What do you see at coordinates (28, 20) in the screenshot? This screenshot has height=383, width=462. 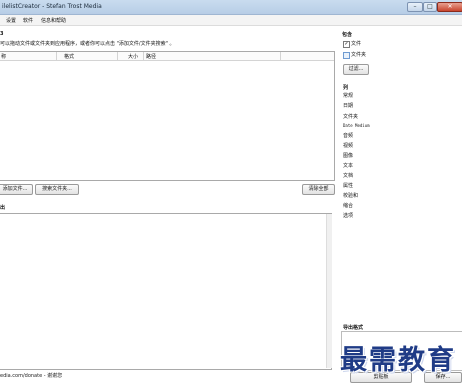 I see `menu-software: 软件` at bounding box center [28, 20].